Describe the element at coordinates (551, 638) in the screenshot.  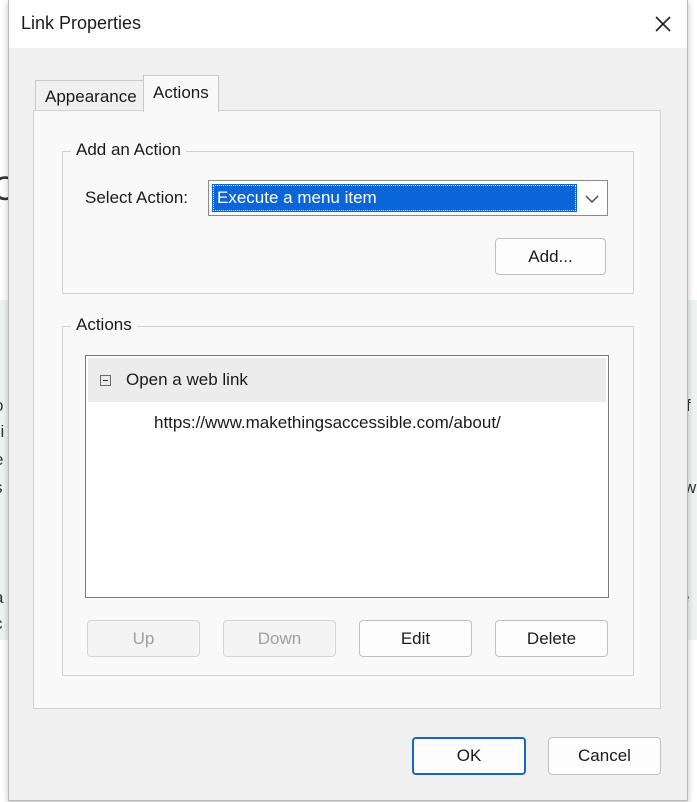
I see `delete-button: Delete` at that location.